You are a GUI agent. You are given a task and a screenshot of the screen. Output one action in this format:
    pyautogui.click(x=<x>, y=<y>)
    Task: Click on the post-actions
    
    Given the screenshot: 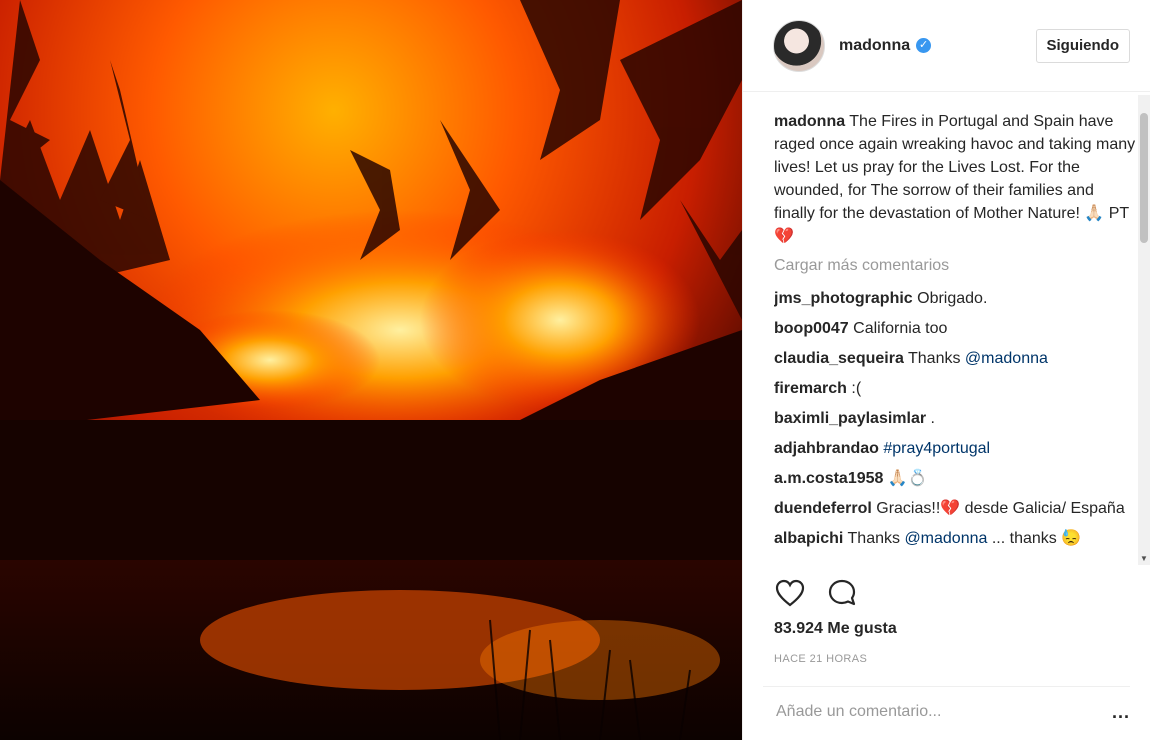 What is the action you would take?
    pyautogui.click(x=816, y=593)
    